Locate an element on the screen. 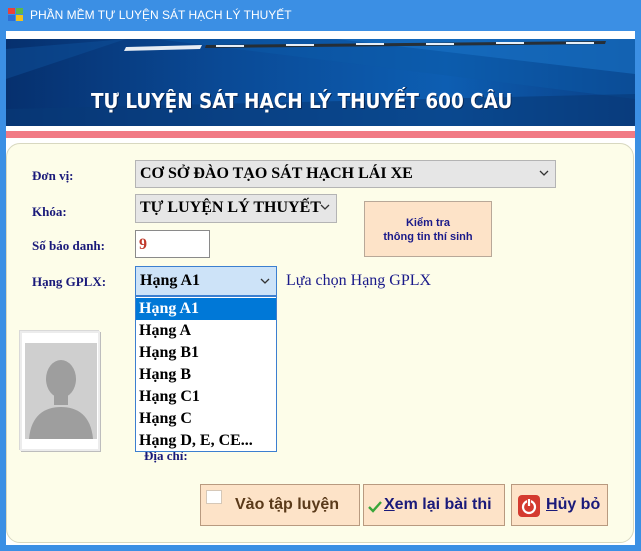 The width and height of the screenshot is (641, 551). hang-option: Hạng B is located at coordinates (206, 375).